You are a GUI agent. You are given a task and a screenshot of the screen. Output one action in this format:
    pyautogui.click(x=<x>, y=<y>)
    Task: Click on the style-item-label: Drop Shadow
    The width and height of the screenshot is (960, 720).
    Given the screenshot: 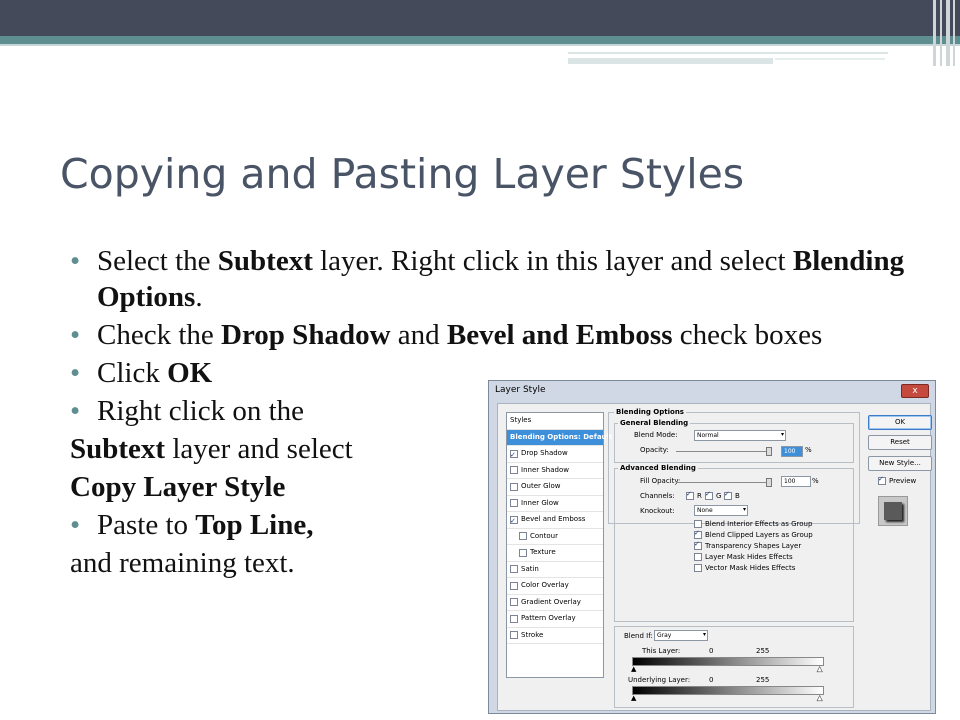 What is the action you would take?
    pyautogui.click(x=544, y=453)
    